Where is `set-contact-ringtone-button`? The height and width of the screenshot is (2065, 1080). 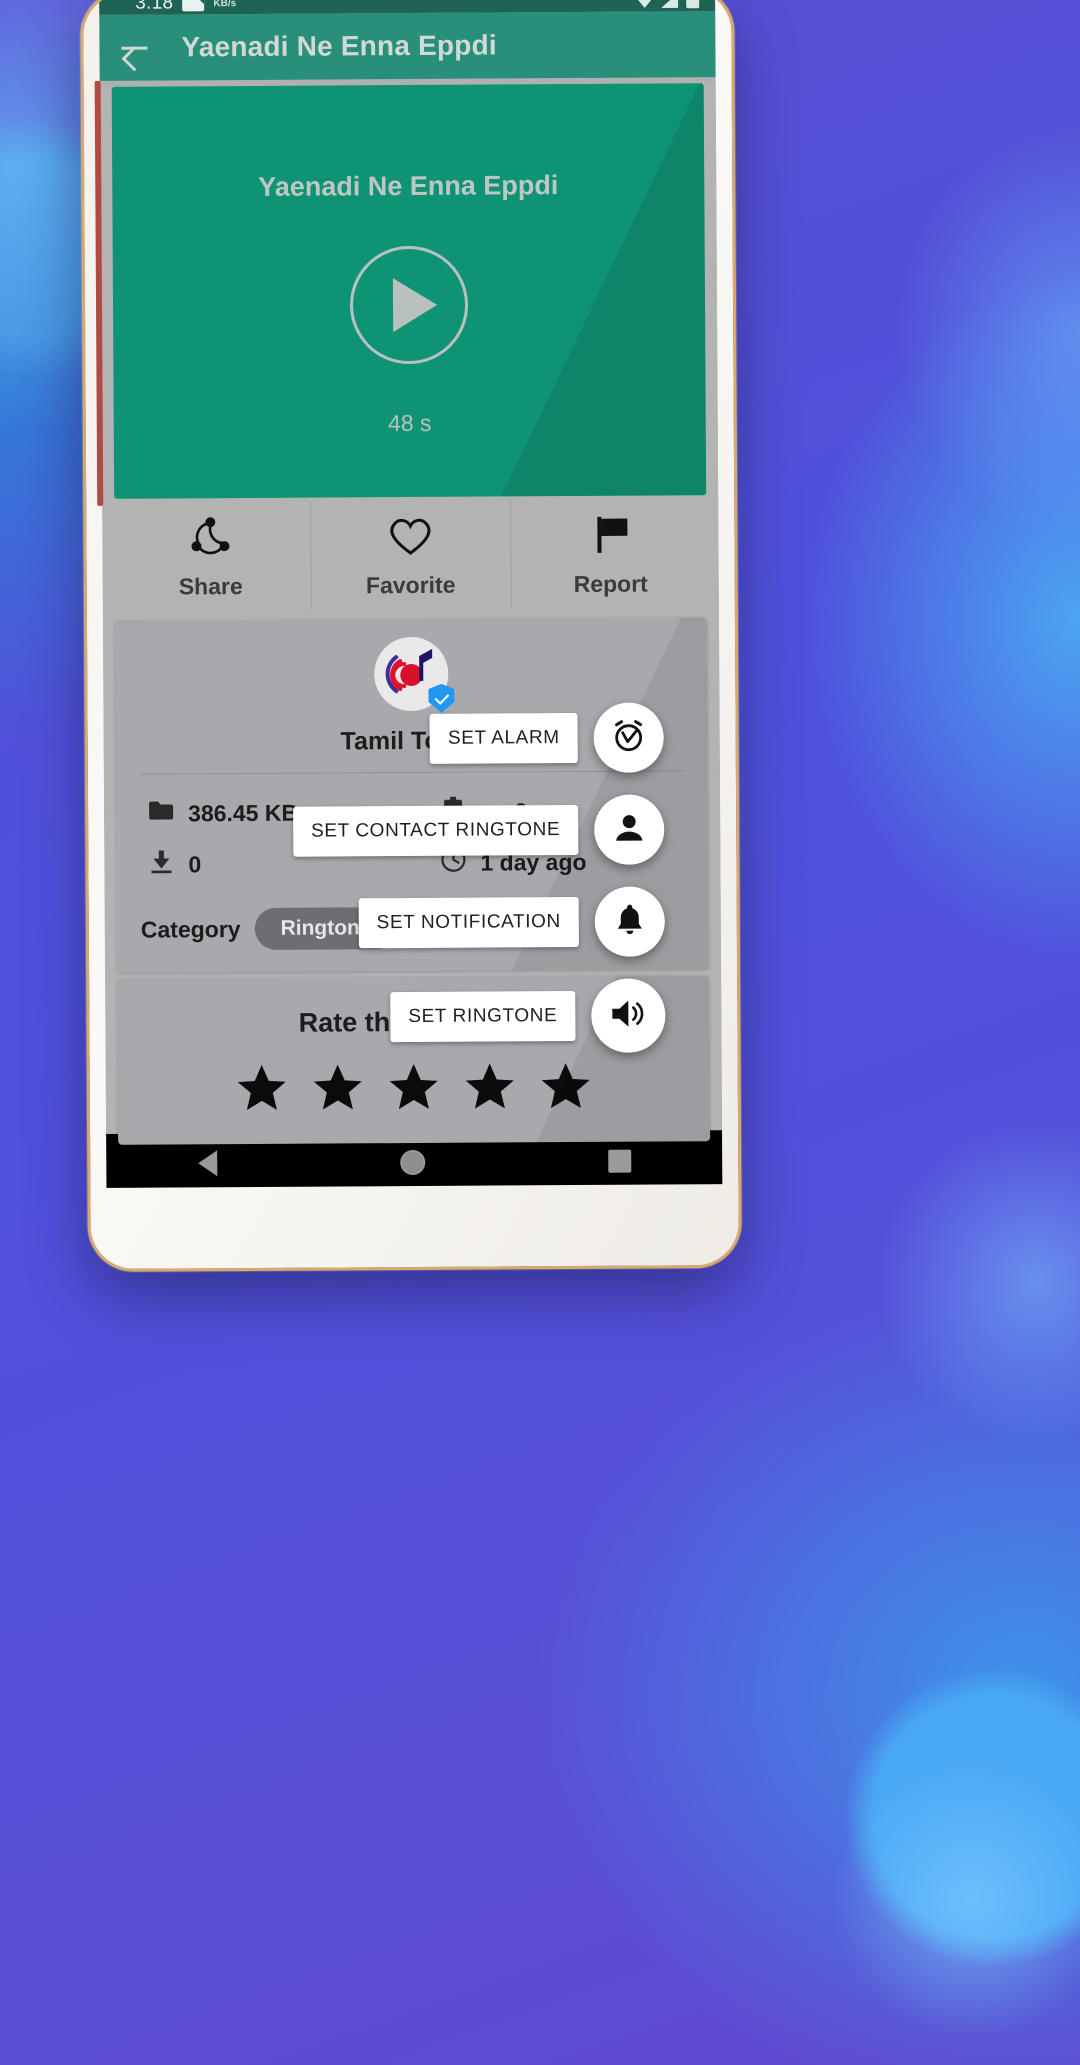
set-contact-ringtone-button is located at coordinates (629, 829).